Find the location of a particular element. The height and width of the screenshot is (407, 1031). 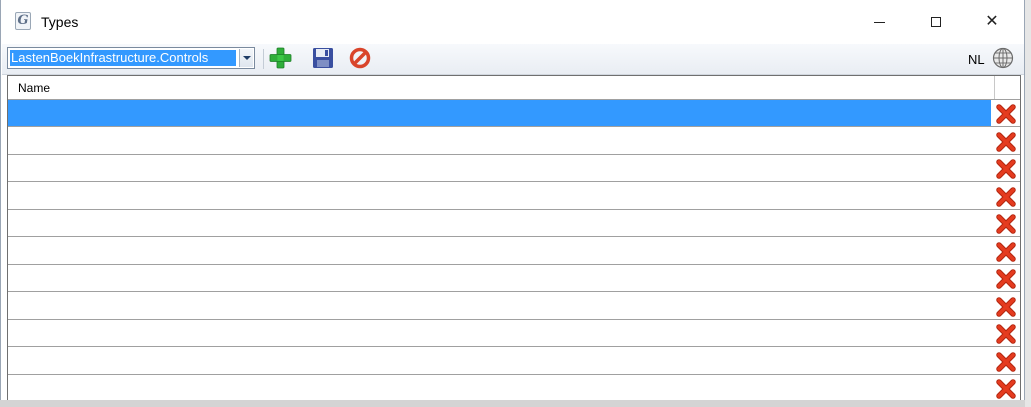

add-button is located at coordinates (280, 58).